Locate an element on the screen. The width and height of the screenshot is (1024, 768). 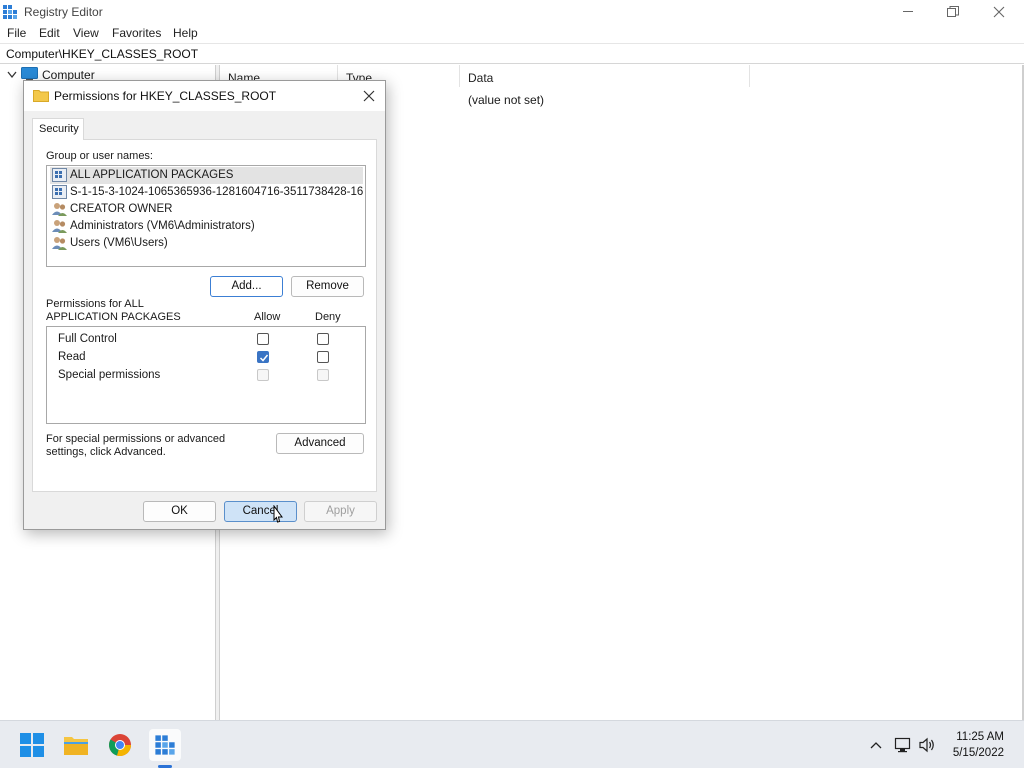
start-button is located at coordinates (32, 745).